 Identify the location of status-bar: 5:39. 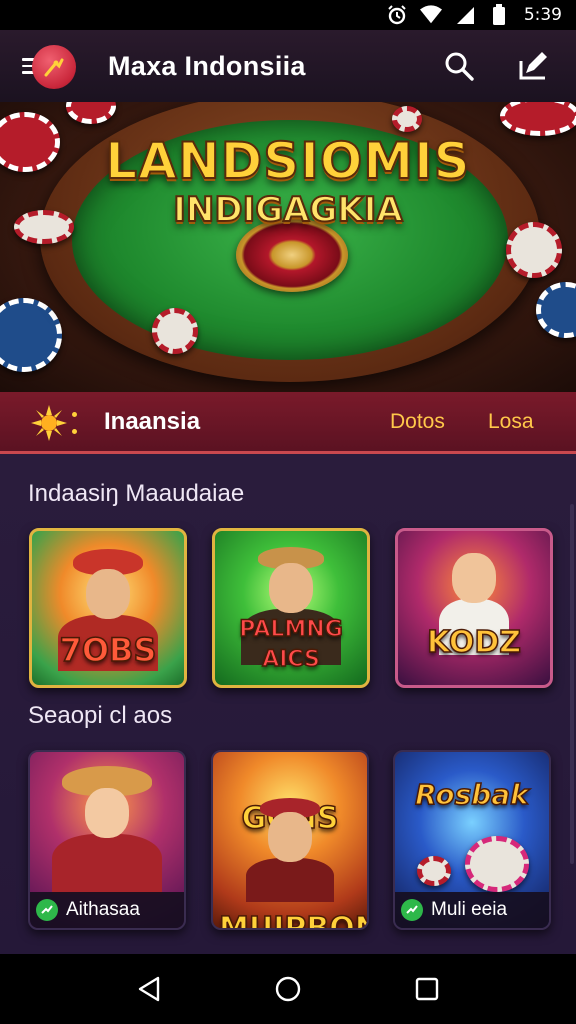
(288, 15).